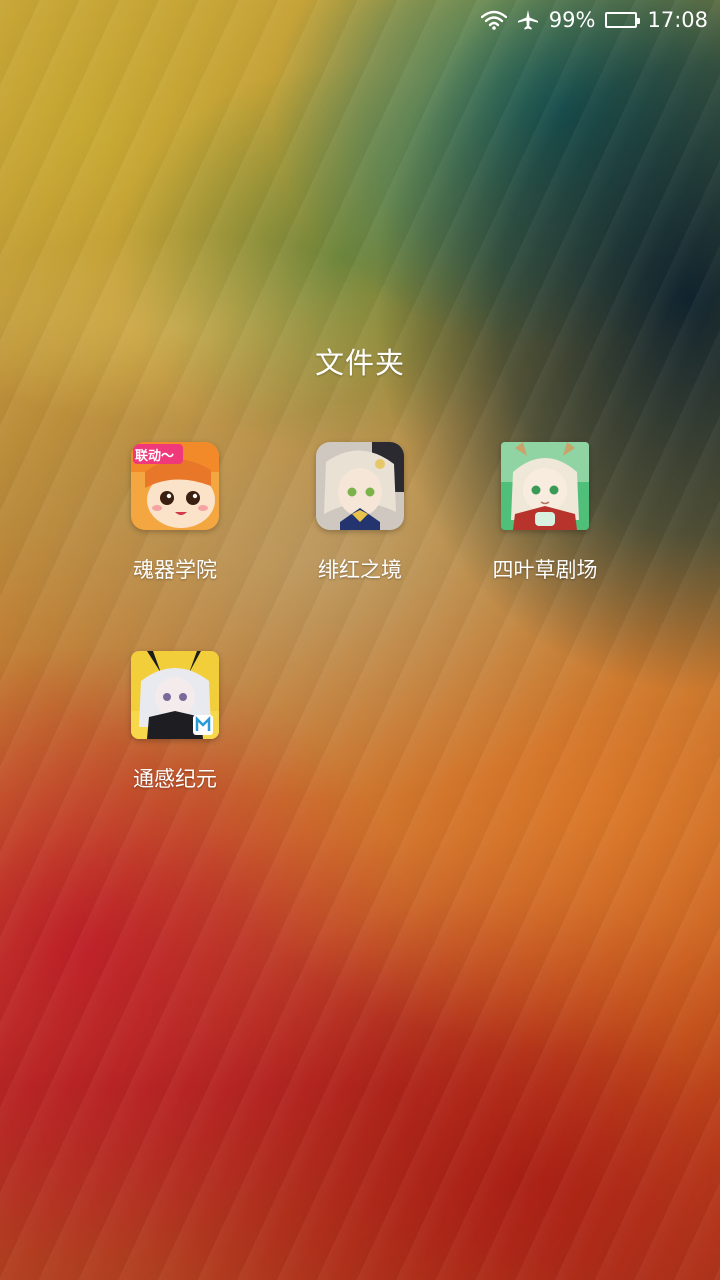  What do you see at coordinates (155, 456) in the screenshot?
I see `app-icon-badge-text: 联动～` at bounding box center [155, 456].